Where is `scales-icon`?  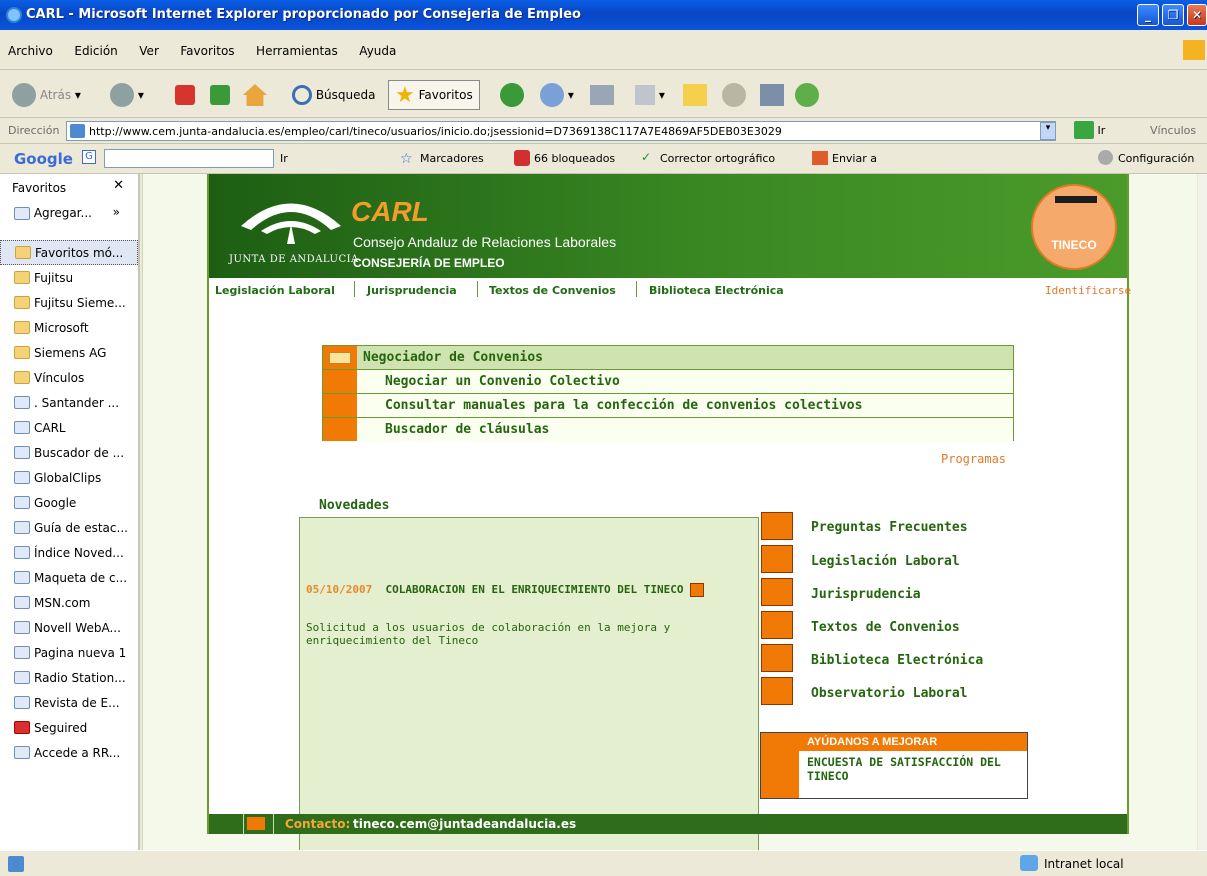 scales-icon is located at coordinates (777, 559).